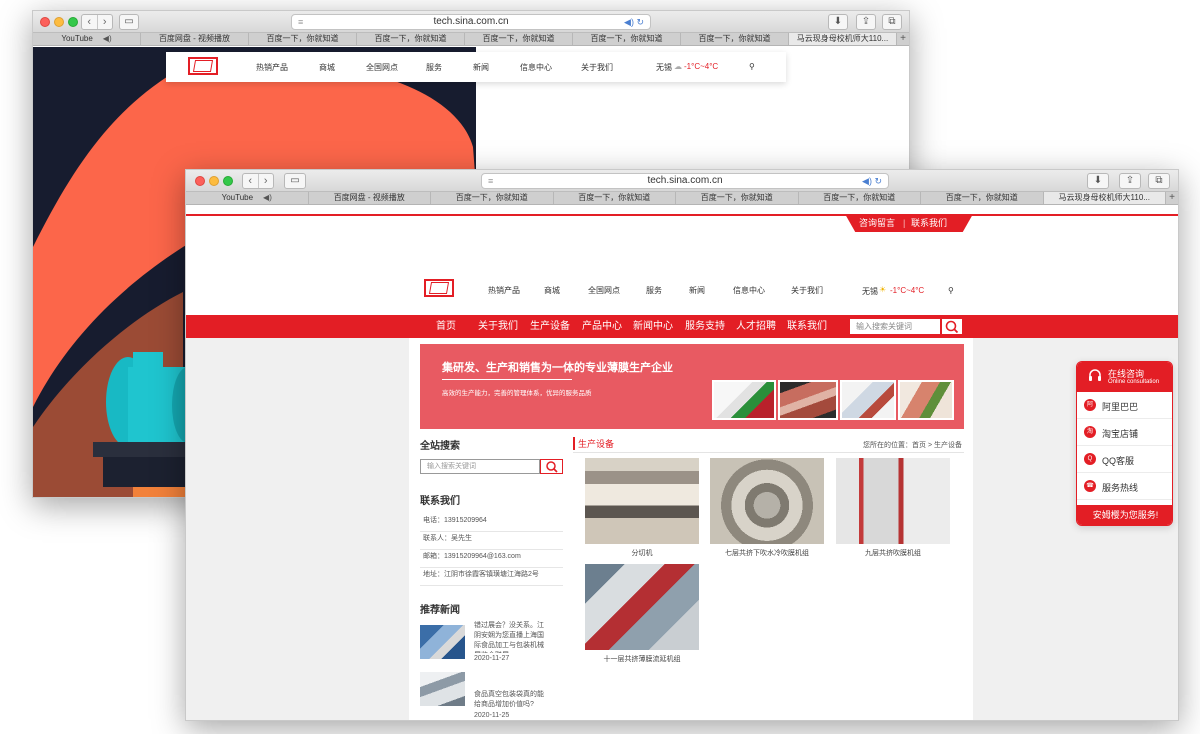 This screenshot has height=734, width=1200. I want to click on service-widget-footer: 安姆樱为您服务!, so click(1124, 515).